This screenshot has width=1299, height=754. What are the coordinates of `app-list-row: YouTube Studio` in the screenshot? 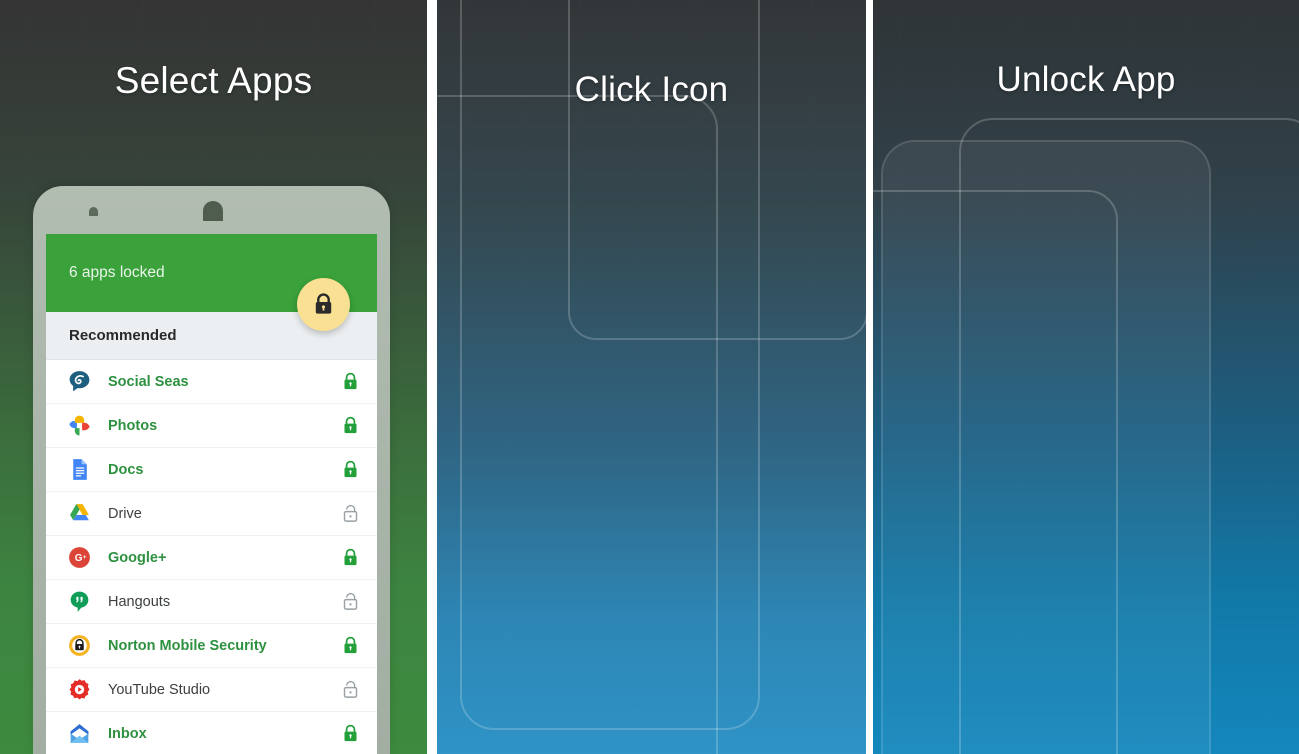 It's located at (211, 690).